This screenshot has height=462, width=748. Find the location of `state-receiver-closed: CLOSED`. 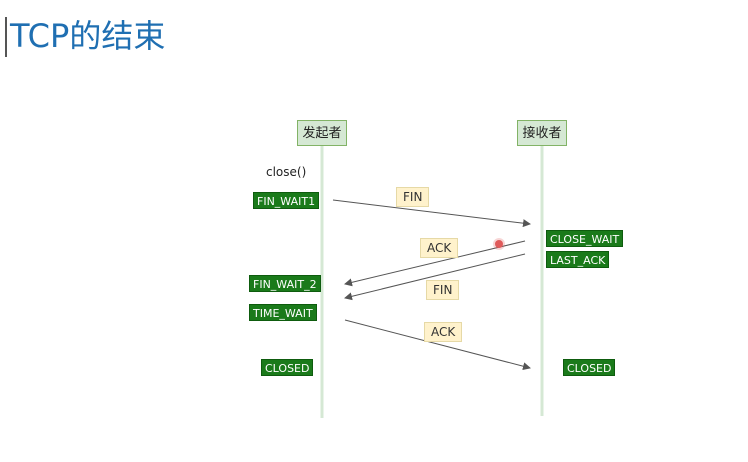

state-receiver-closed: CLOSED is located at coordinates (589, 367).